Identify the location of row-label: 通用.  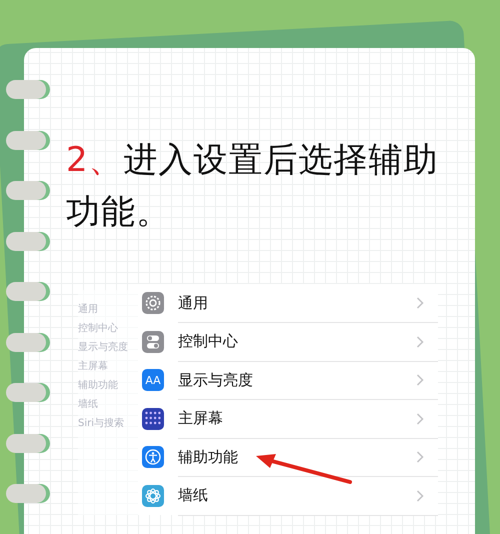
(308, 303).